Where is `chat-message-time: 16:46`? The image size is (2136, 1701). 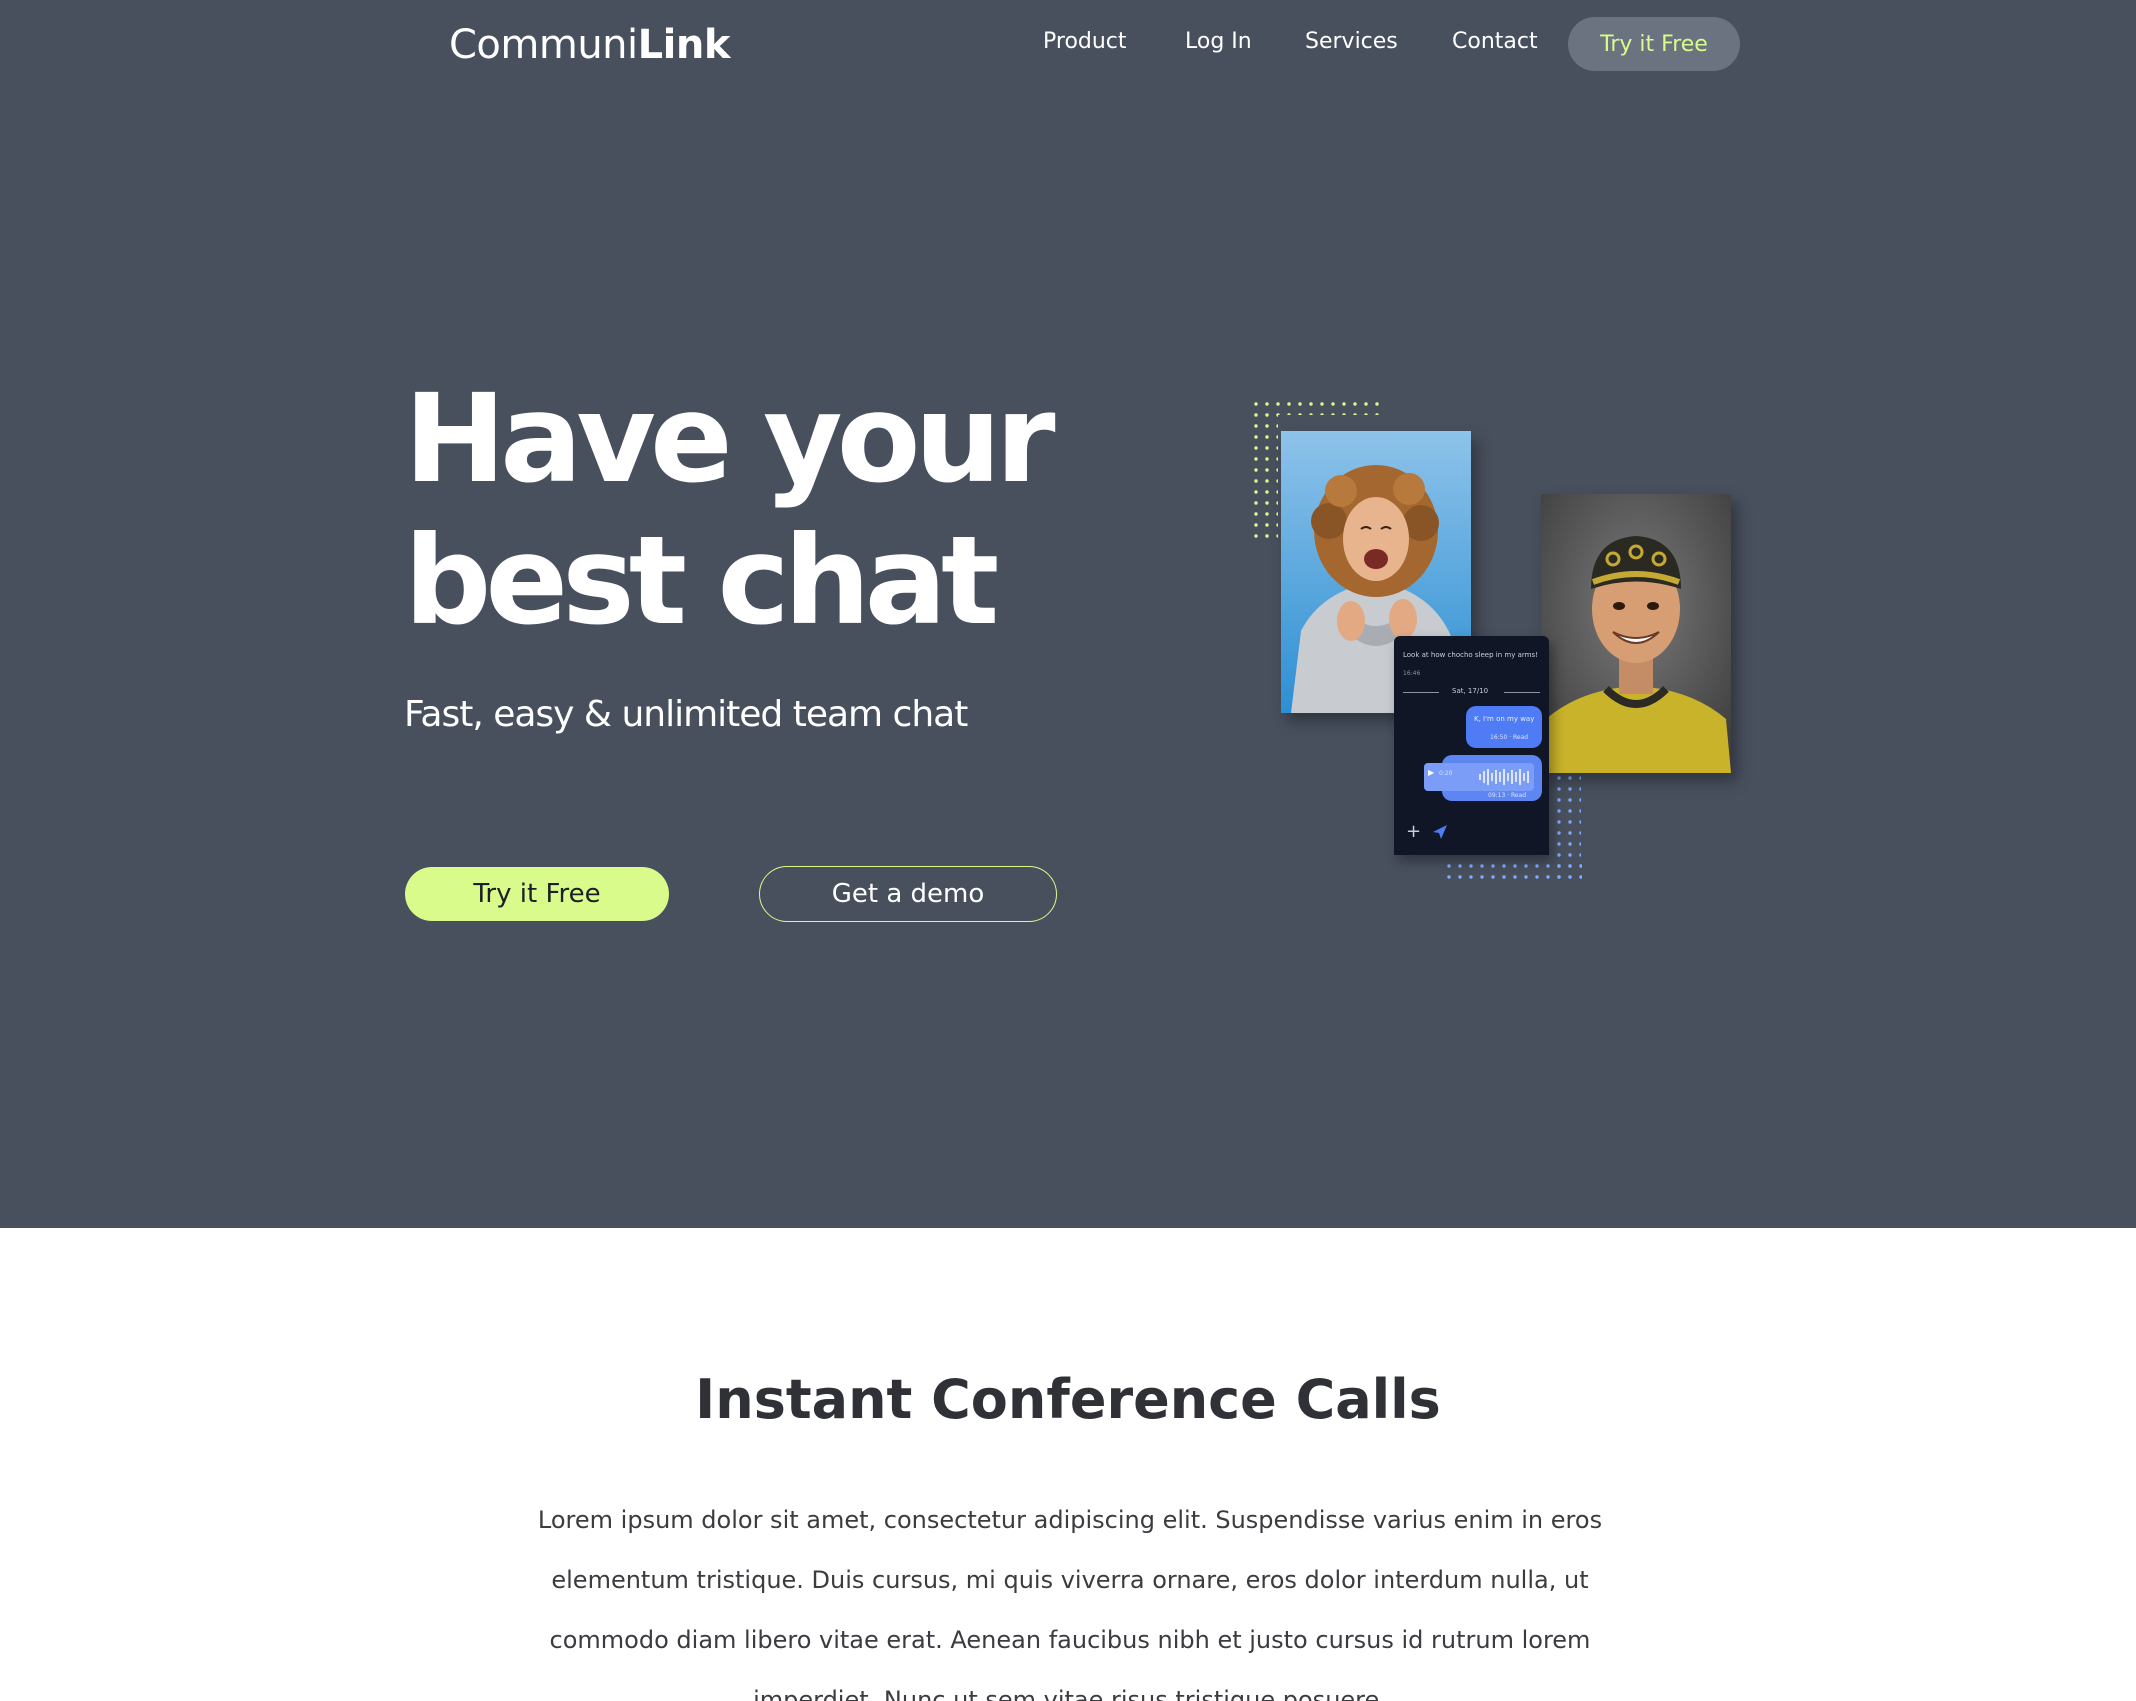
chat-message-time: 16:46 is located at coordinates (1412, 673).